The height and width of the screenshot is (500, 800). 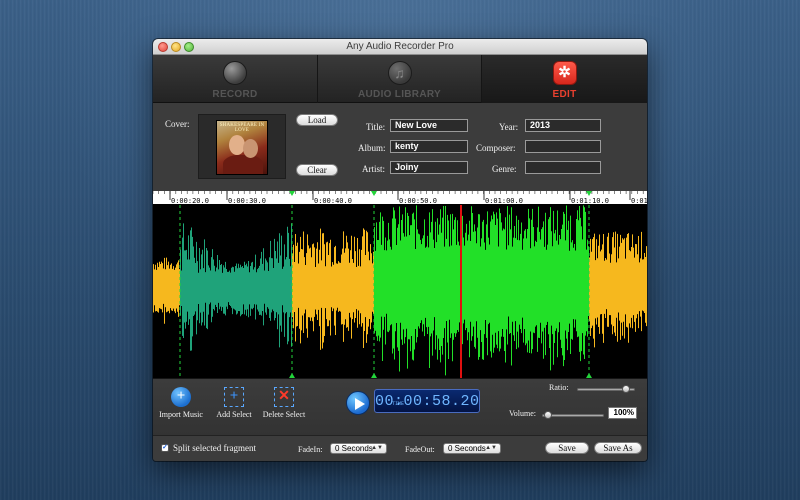 What do you see at coordinates (354, 448) in the screenshot?
I see `fadein-value: 0 Seconds` at bounding box center [354, 448].